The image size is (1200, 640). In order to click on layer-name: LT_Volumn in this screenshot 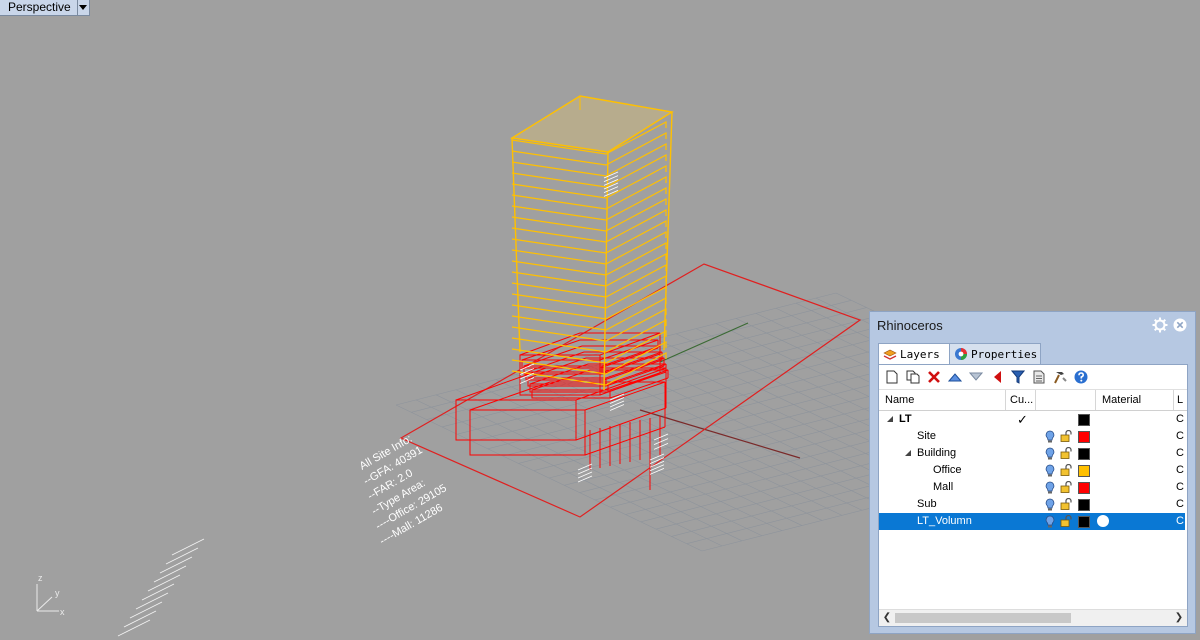, I will do `click(944, 521)`.